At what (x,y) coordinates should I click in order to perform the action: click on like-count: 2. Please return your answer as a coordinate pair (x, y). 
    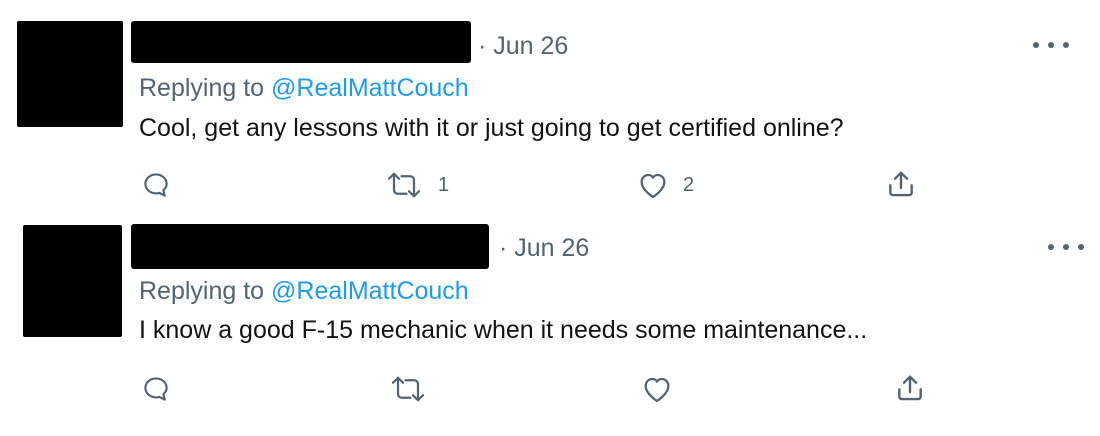
    Looking at the image, I should click on (689, 184).